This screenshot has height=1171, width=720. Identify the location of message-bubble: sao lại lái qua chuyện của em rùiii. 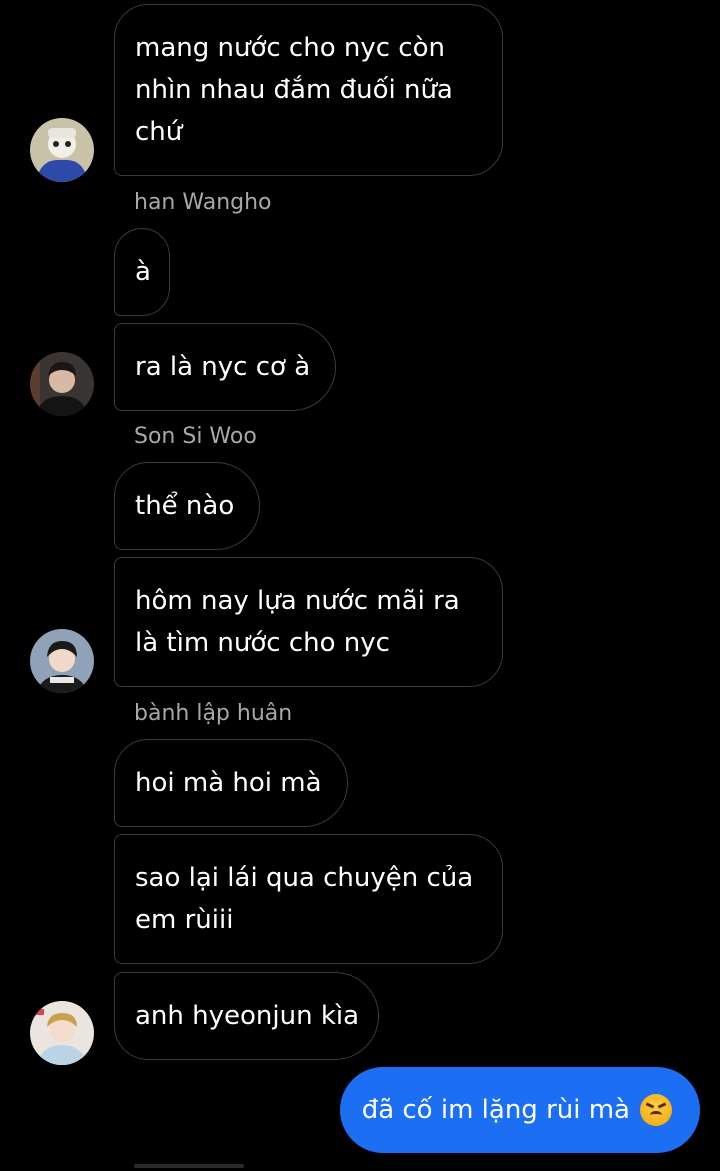
(308, 899).